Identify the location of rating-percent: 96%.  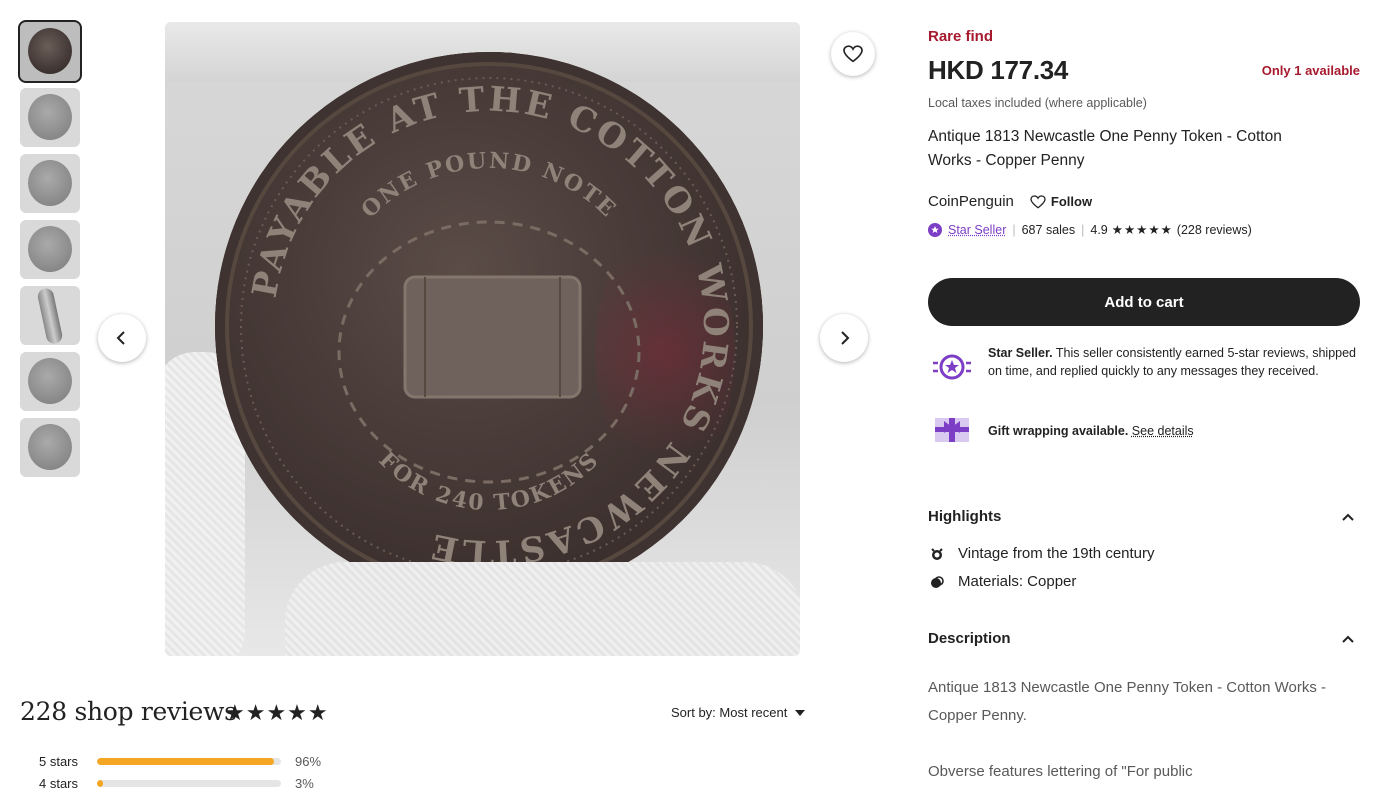
(308, 761).